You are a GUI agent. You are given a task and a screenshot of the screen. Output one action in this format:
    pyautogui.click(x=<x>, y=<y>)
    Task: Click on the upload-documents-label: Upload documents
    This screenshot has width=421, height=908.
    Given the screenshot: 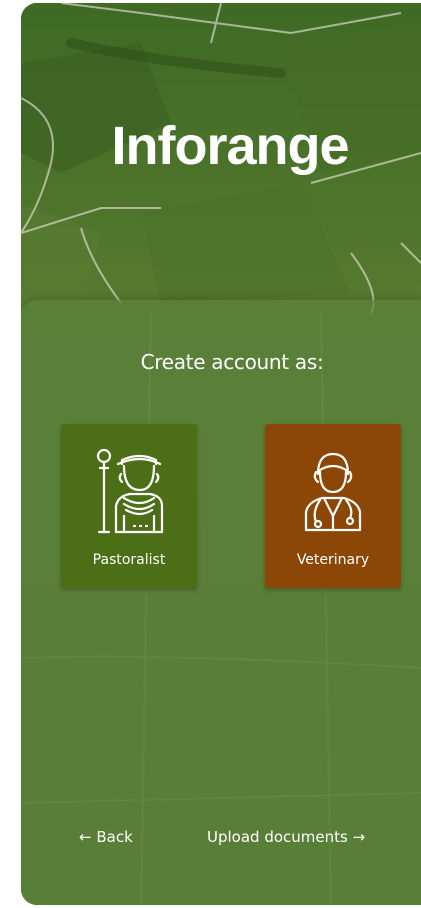 What is the action you would take?
    pyautogui.click(x=277, y=837)
    